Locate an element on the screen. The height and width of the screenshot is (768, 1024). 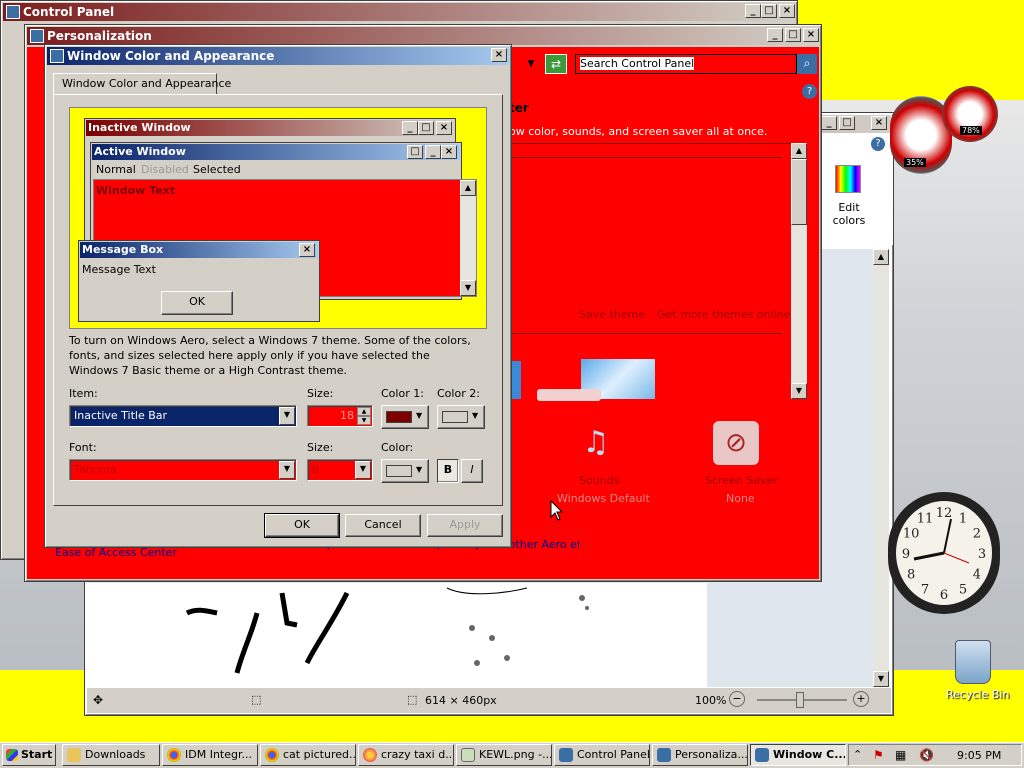
show-hidden-icons-icon: ⌃ is located at coordinates (857, 754).